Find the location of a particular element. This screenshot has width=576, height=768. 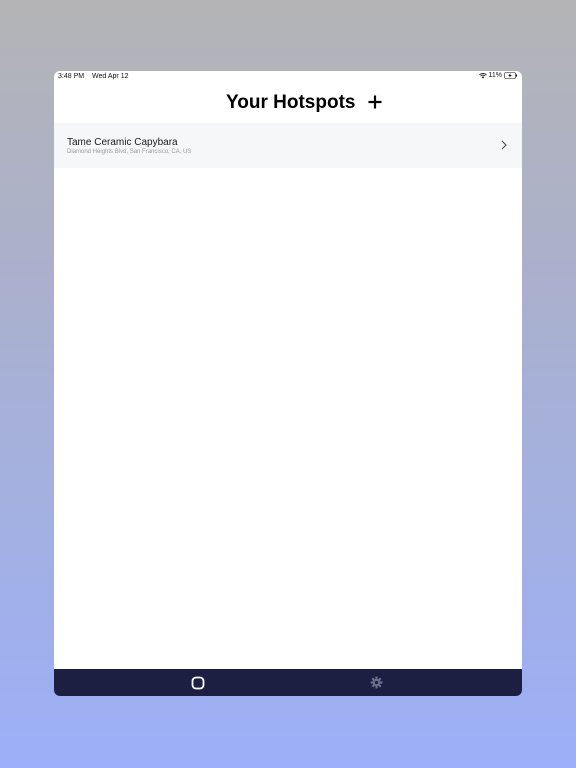

status-left: 3:48 PM Wed Apr 12 is located at coordinates (96, 76).